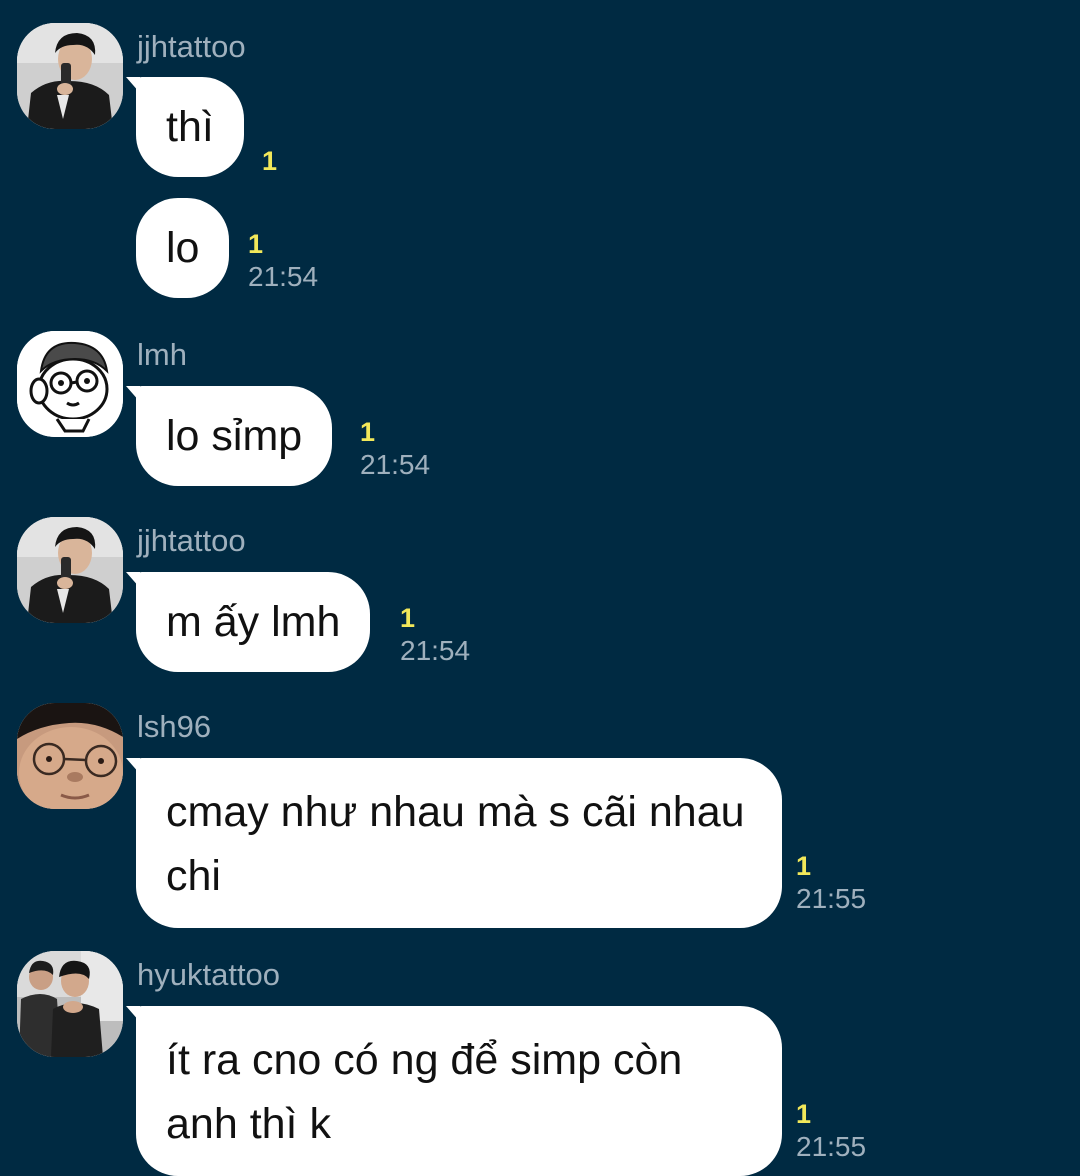  I want to click on message-bubble: lo sỉmp, so click(229, 436).